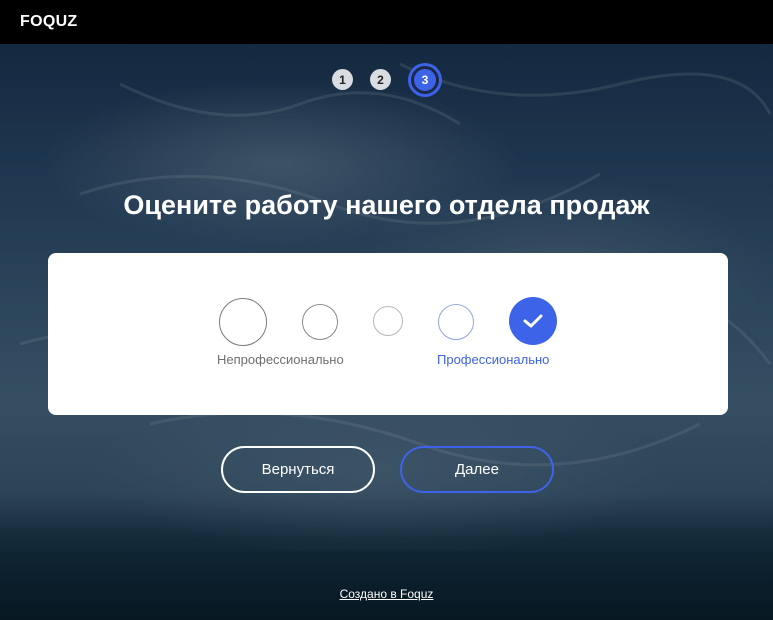 The height and width of the screenshot is (620, 773). Describe the element at coordinates (425, 80) in the screenshot. I see `step-3-active: 3` at that location.